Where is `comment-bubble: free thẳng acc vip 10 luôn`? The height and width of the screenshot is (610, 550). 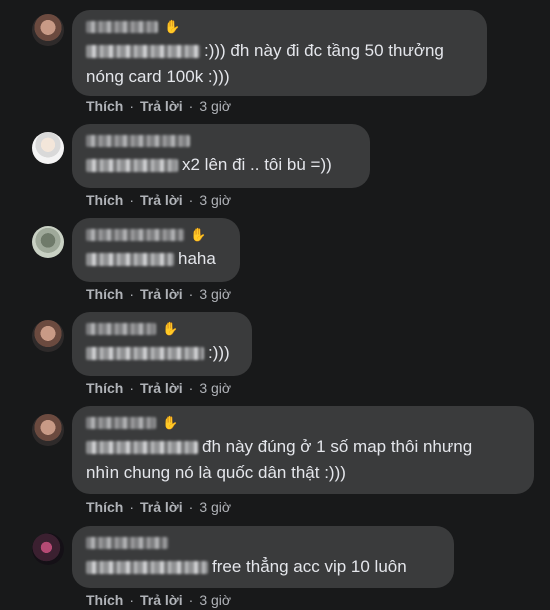
comment-bubble: free thẳng acc vip 10 luôn is located at coordinates (263, 557).